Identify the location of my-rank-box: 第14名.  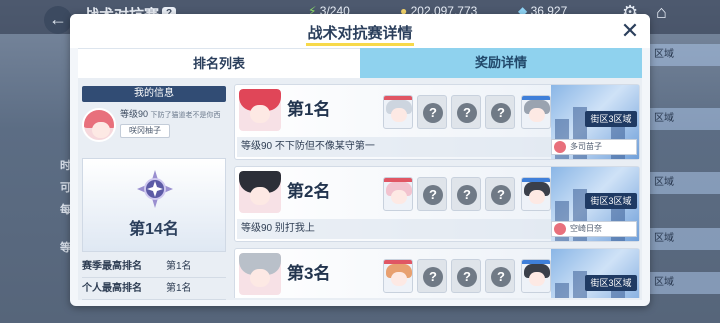
(154, 205).